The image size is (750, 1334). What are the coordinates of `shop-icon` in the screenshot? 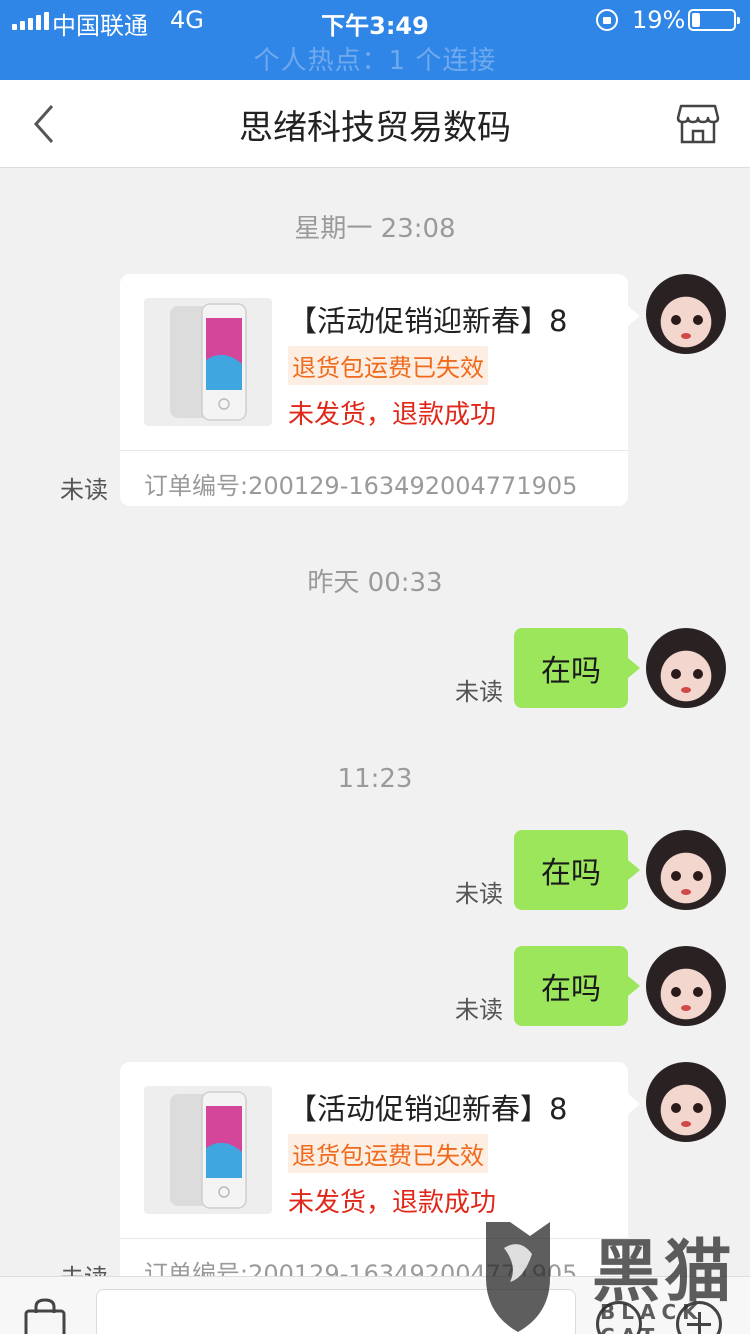 It's located at (698, 124).